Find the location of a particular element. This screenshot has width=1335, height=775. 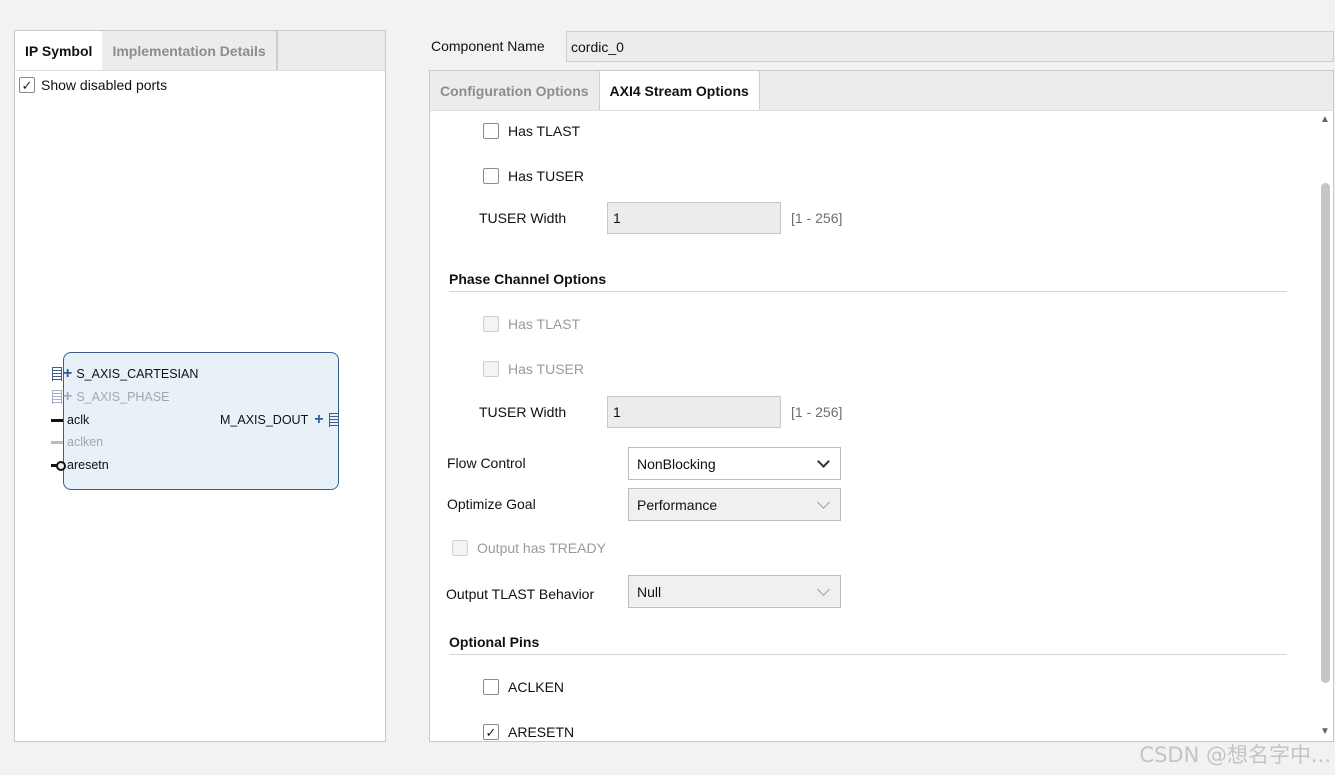

phase-has-tuser-option: Has TUSER is located at coordinates (533, 369).